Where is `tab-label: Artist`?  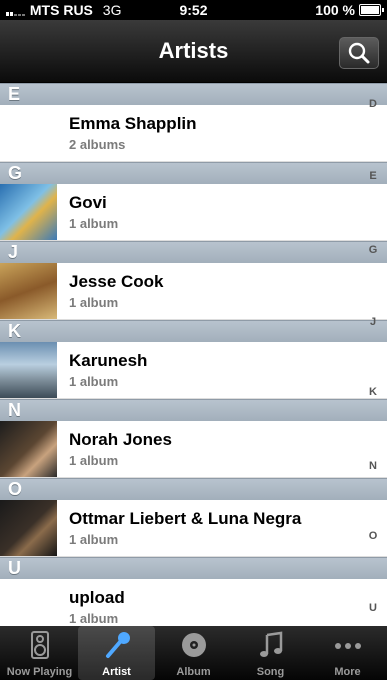
tab-label: Artist is located at coordinates (116, 672).